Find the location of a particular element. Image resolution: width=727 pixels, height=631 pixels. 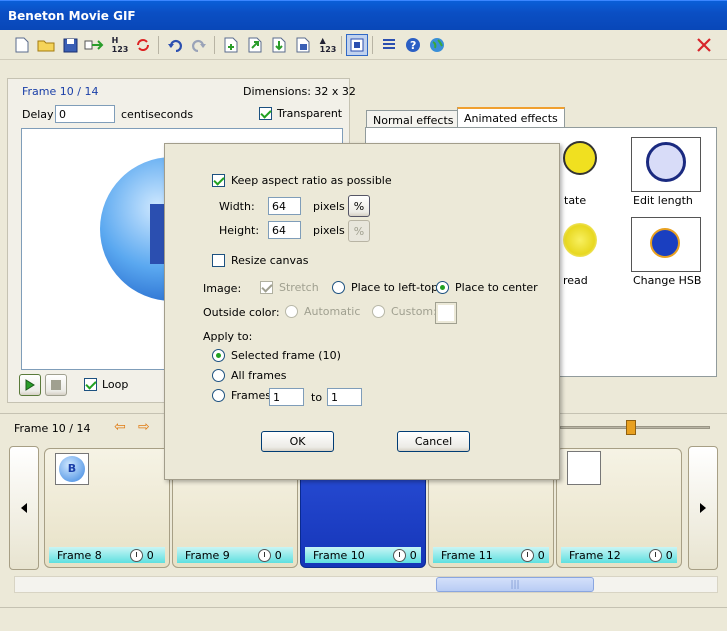

place-left-top-radio-icon is located at coordinates (338, 287).